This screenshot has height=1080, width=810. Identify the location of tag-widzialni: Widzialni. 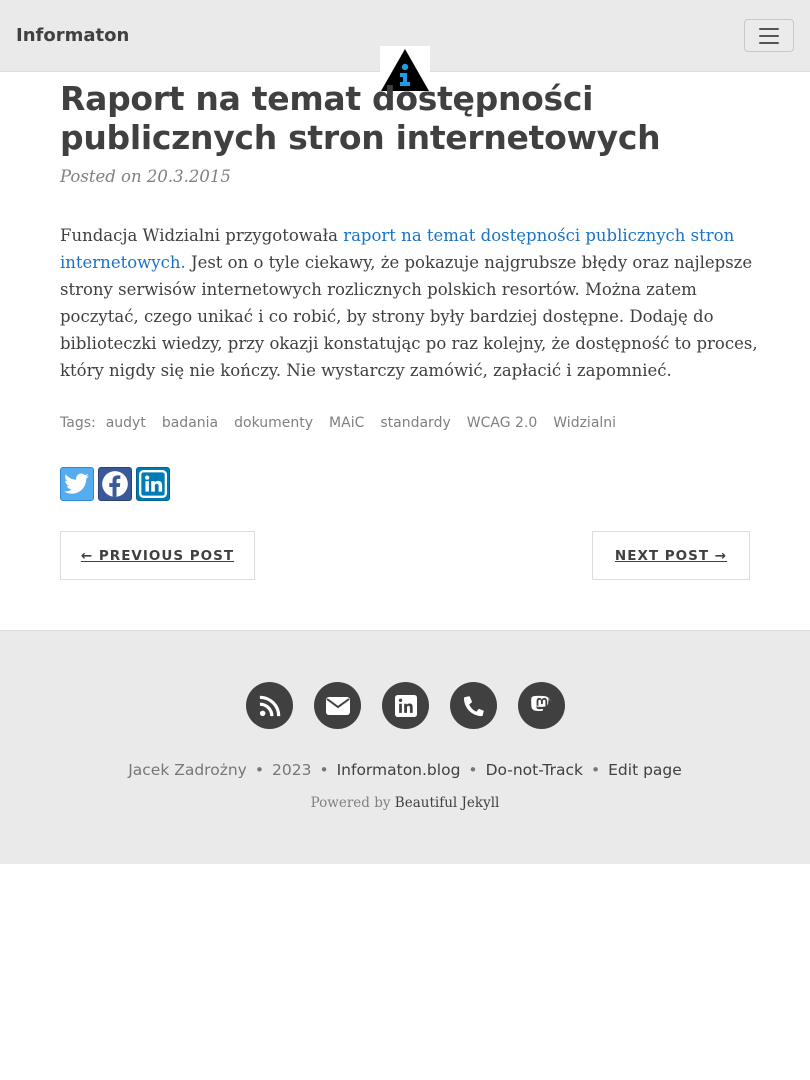
(584, 423).